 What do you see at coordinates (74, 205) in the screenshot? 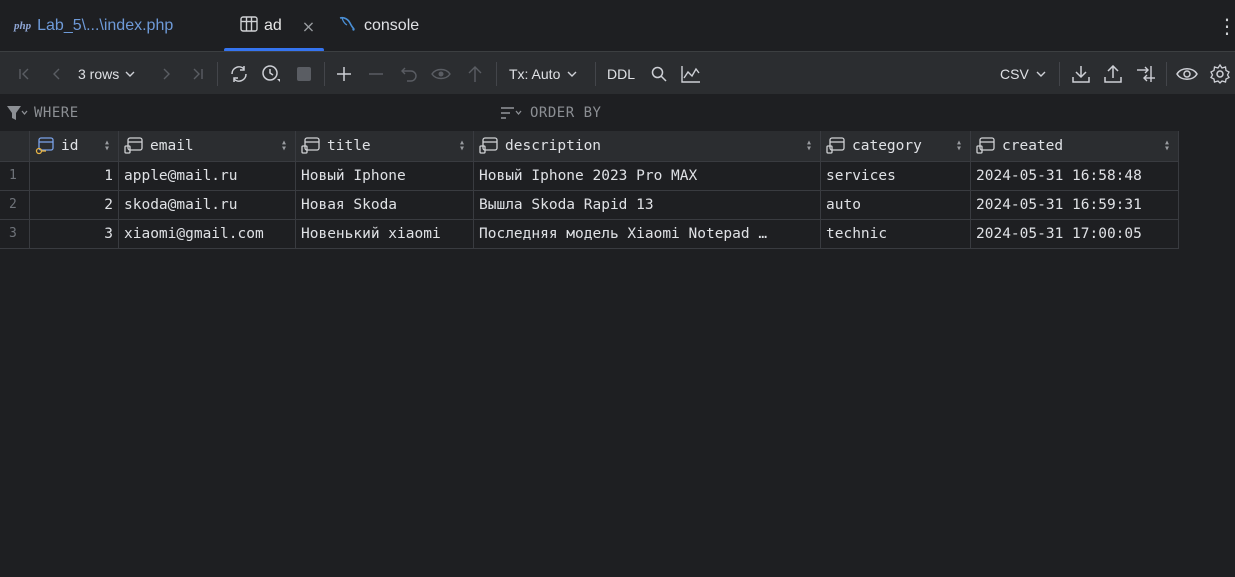
I see `cell-id: 2` at bounding box center [74, 205].